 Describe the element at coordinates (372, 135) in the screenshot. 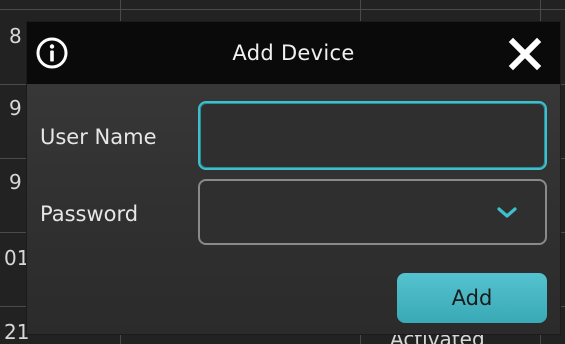

I see `username-input` at that location.